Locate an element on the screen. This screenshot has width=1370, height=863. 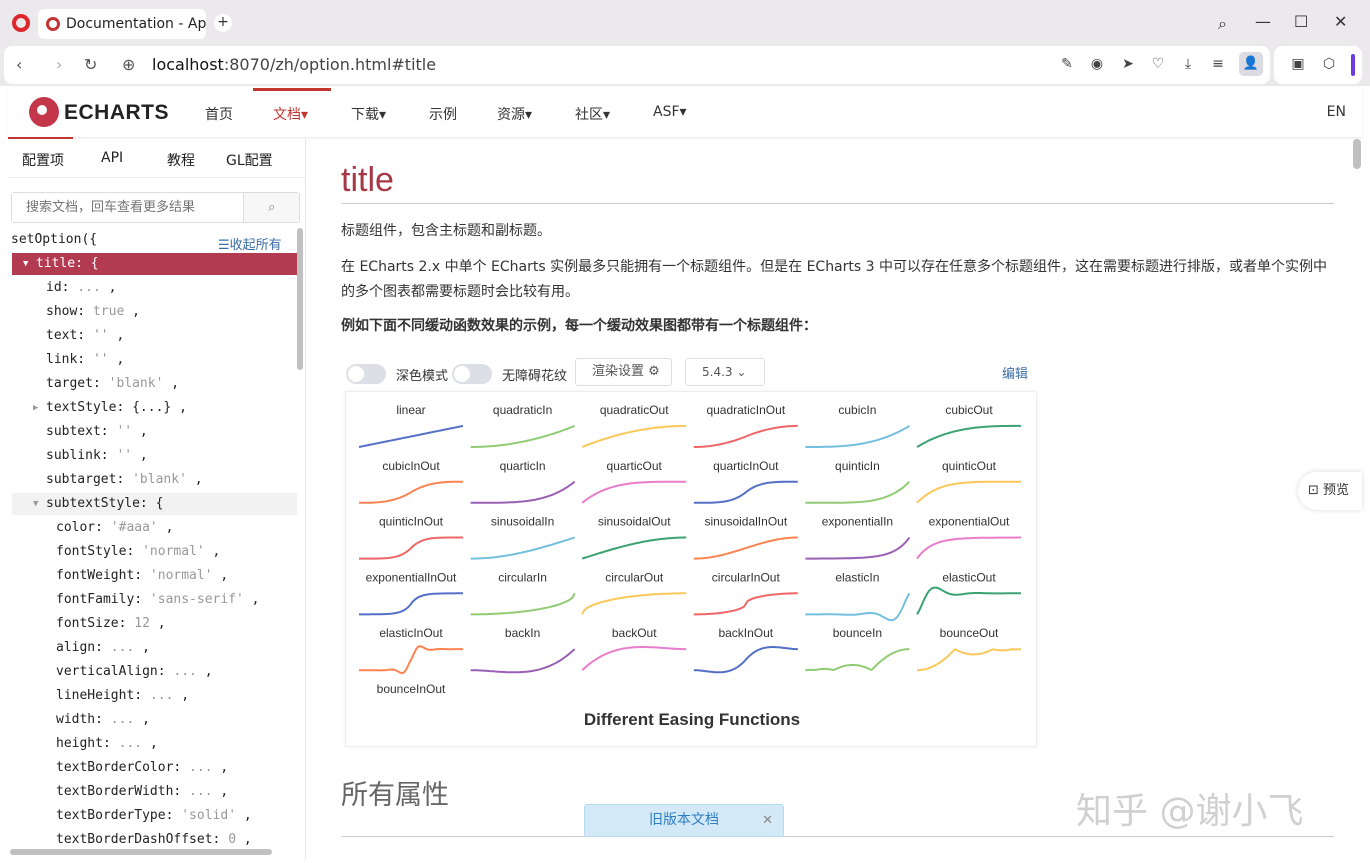
browser-tab: Documentation - Ap is located at coordinates (122, 24).